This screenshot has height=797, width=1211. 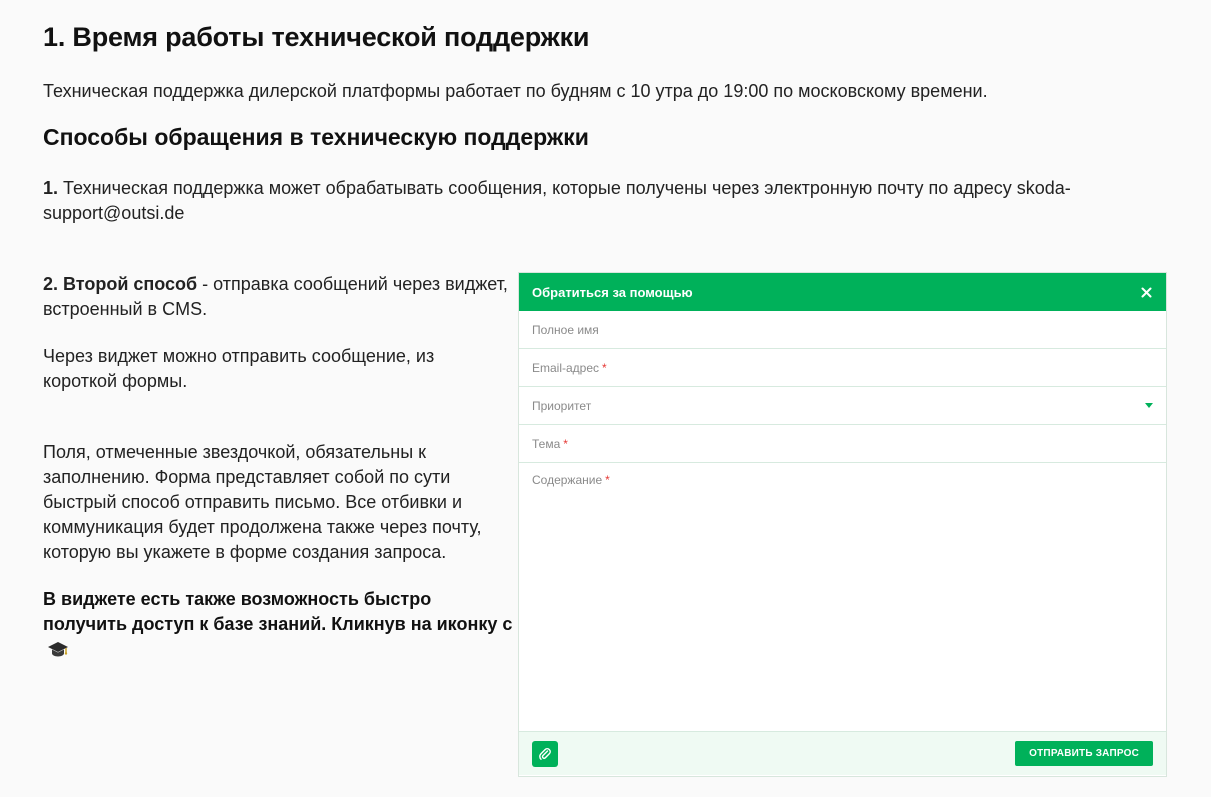 What do you see at coordinates (842, 753) in the screenshot?
I see `widget-footer: ОТПРАВИТЬ ЗАПРОС` at bounding box center [842, 753].